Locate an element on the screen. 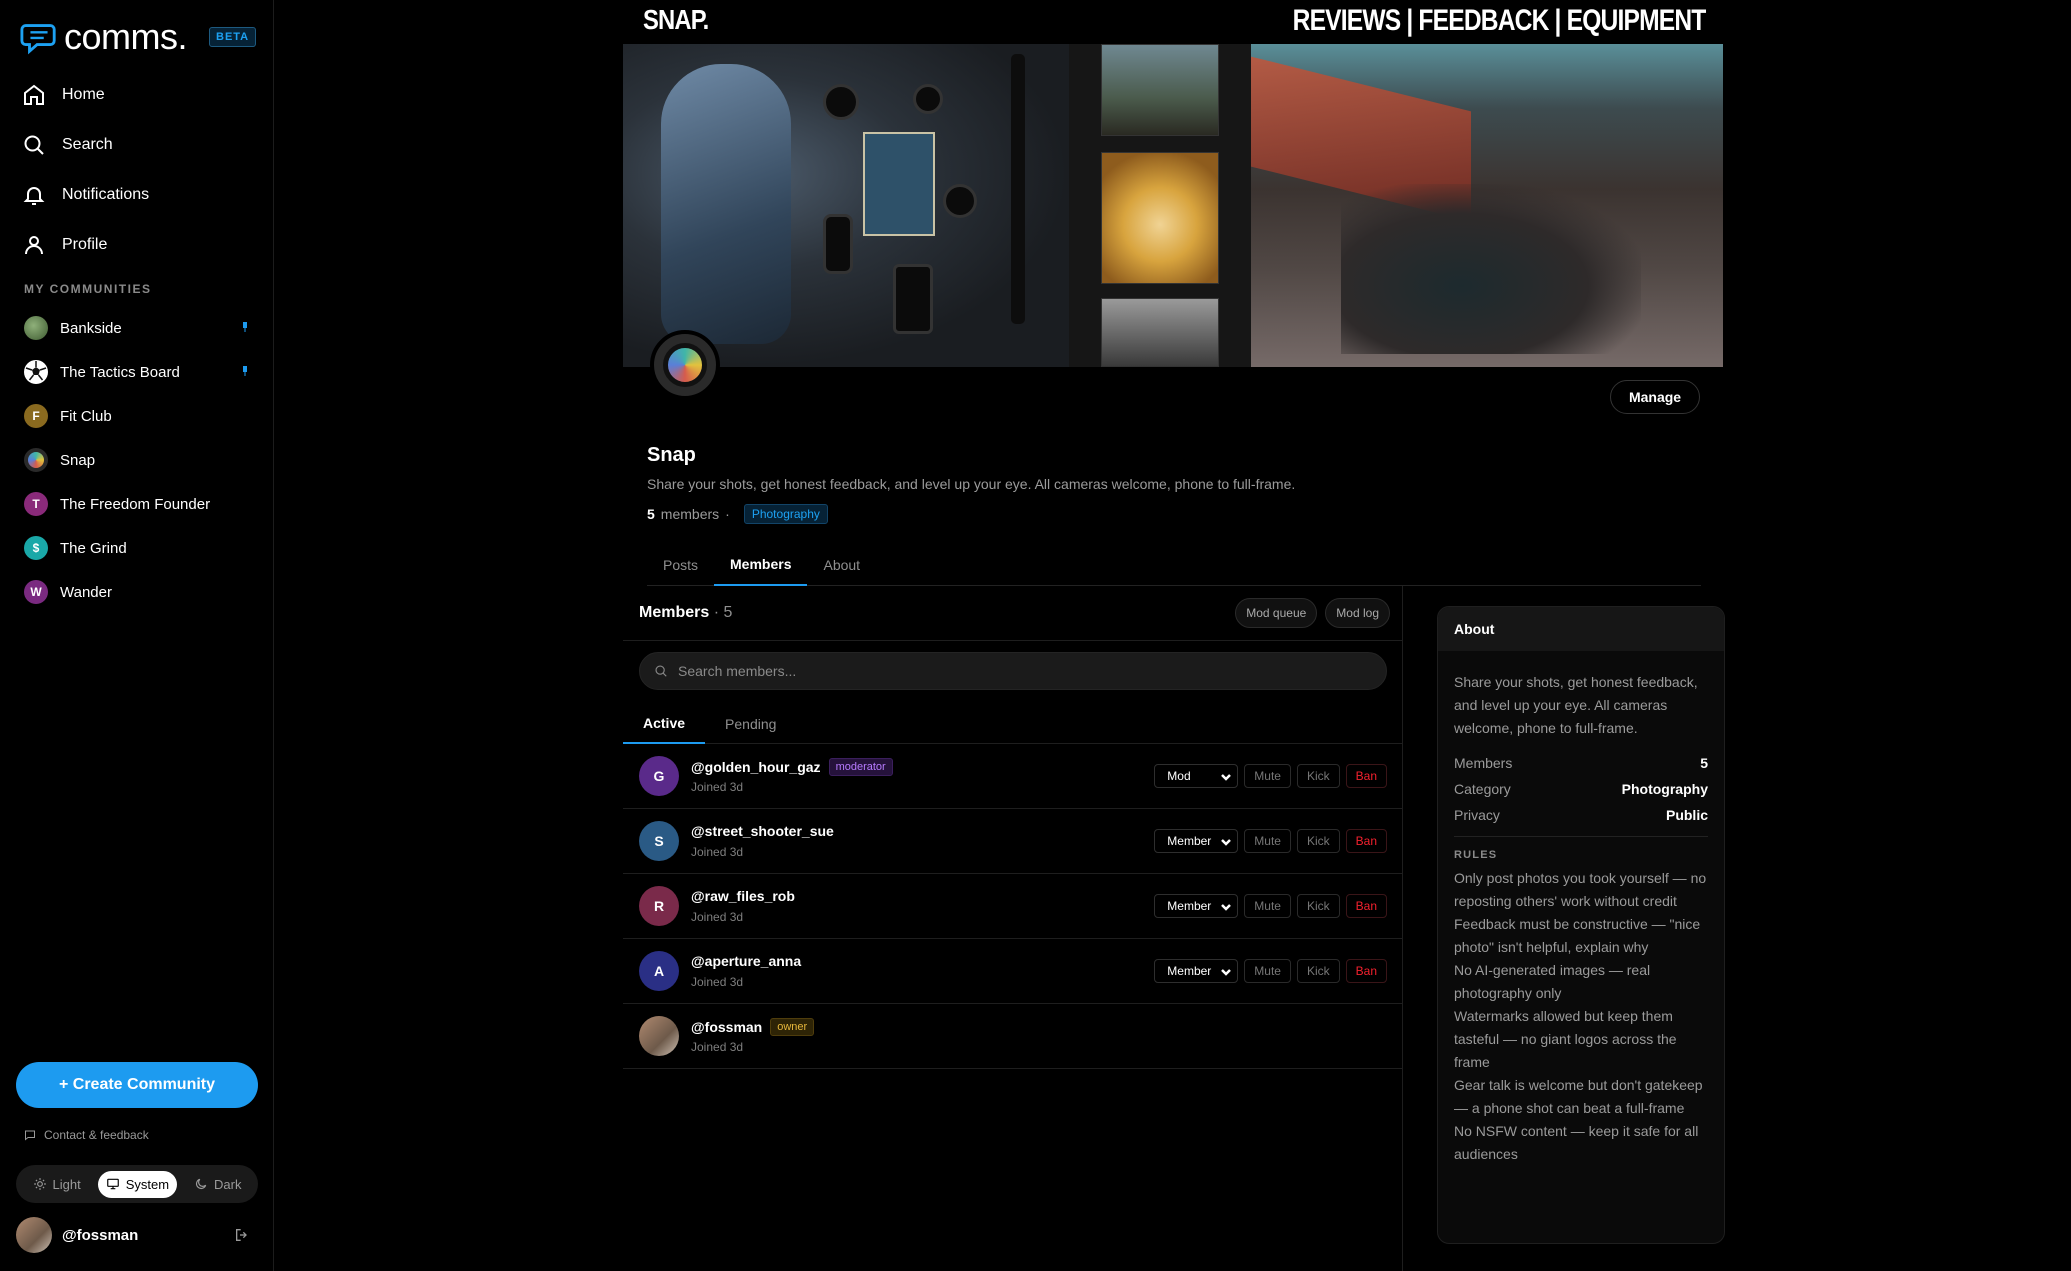 This screenshot has width=2071, height=1271. camera-lens-icon is located at coordinates (685, 365).